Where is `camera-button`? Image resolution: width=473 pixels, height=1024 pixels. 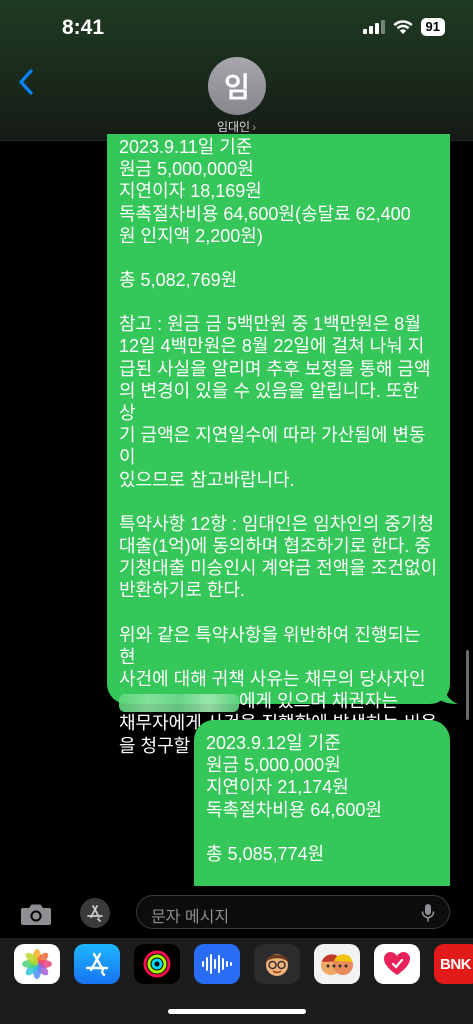
camera-button is located at coordinates (36, 916).